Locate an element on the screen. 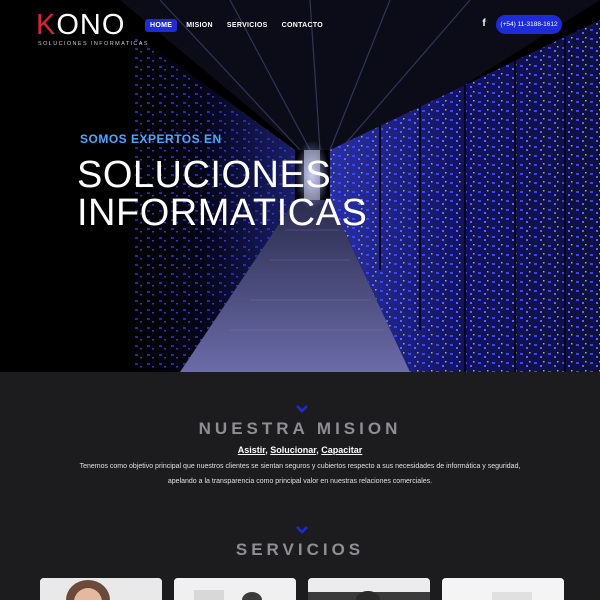 This screenshot has height=600, width=600. main-menu: HOME MISION SERVICIOS CONTACTO is located at coordinates (238, 25).